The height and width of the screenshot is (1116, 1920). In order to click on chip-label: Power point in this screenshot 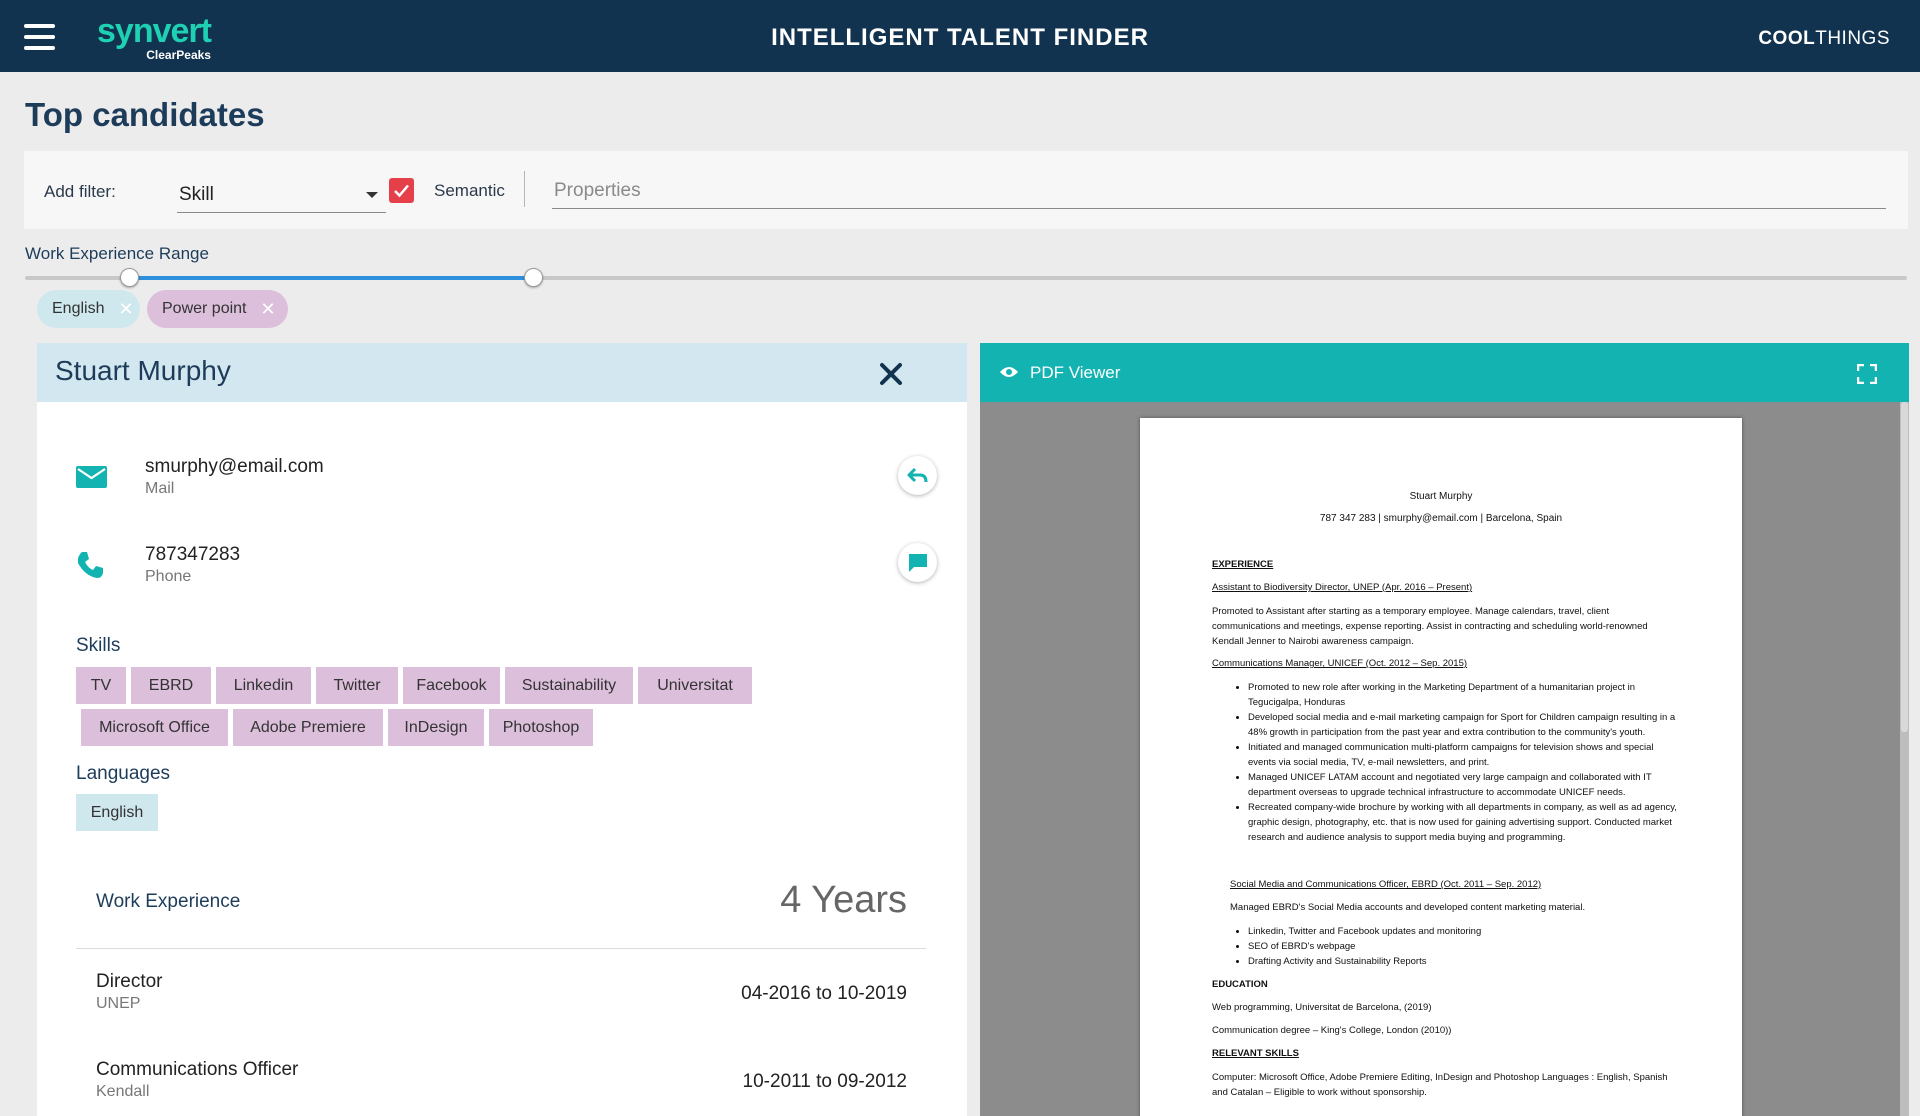, I will do `click(204, 308)`.